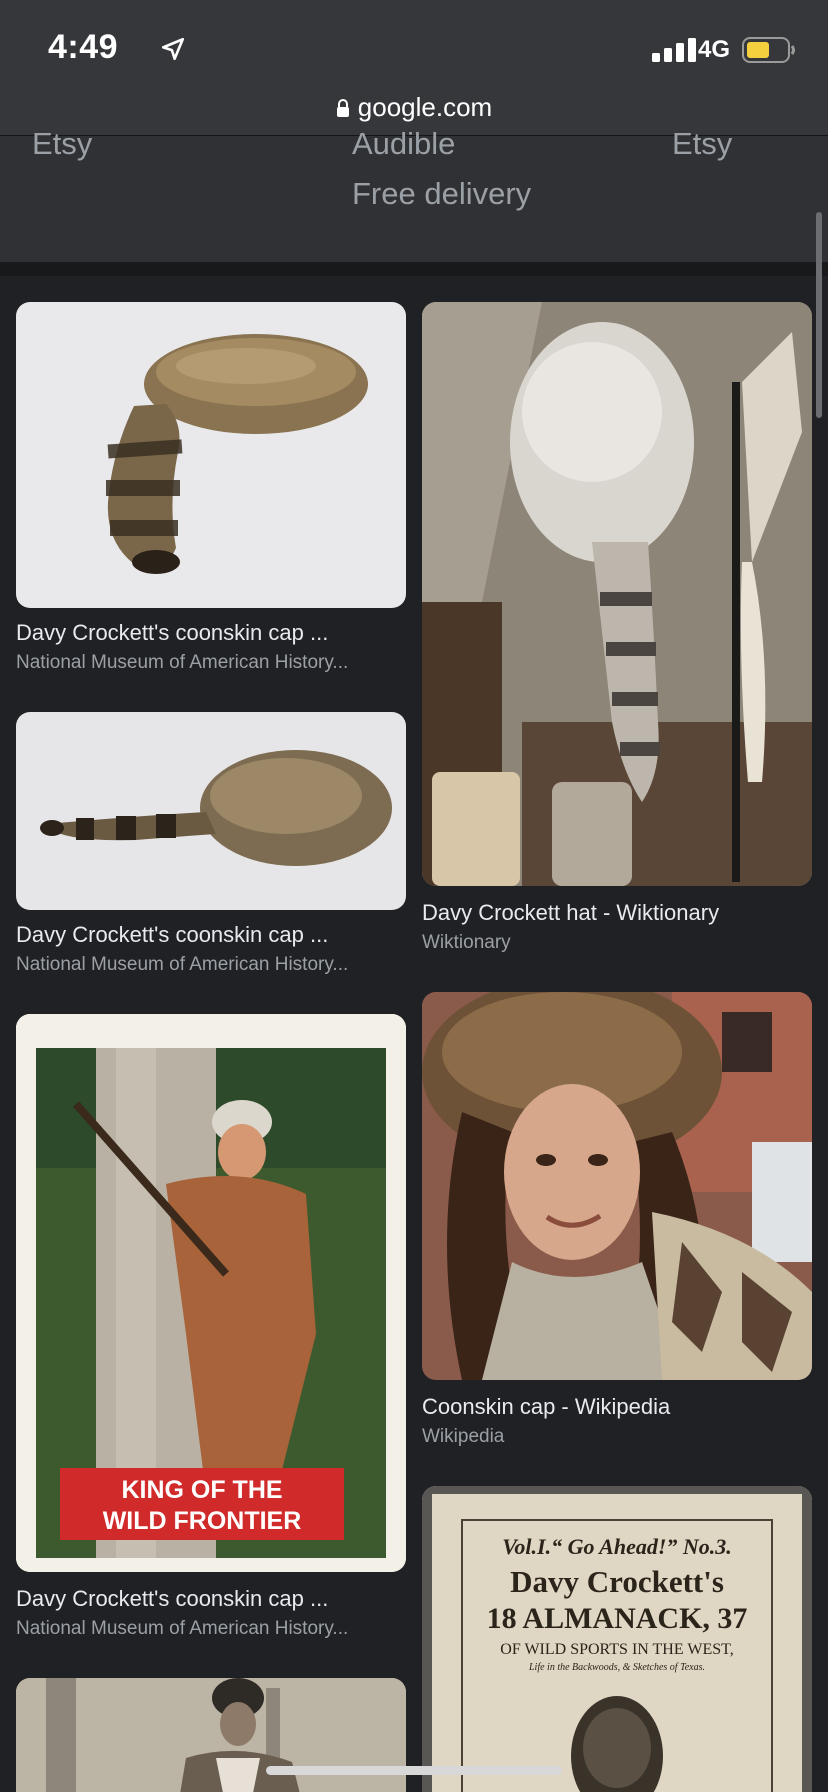 Image resolution: width=828 pixels, height=1792 pixels. Describe the element at coordinates (414, 1770) in the screenshot. I see `home-indicator` at that location.